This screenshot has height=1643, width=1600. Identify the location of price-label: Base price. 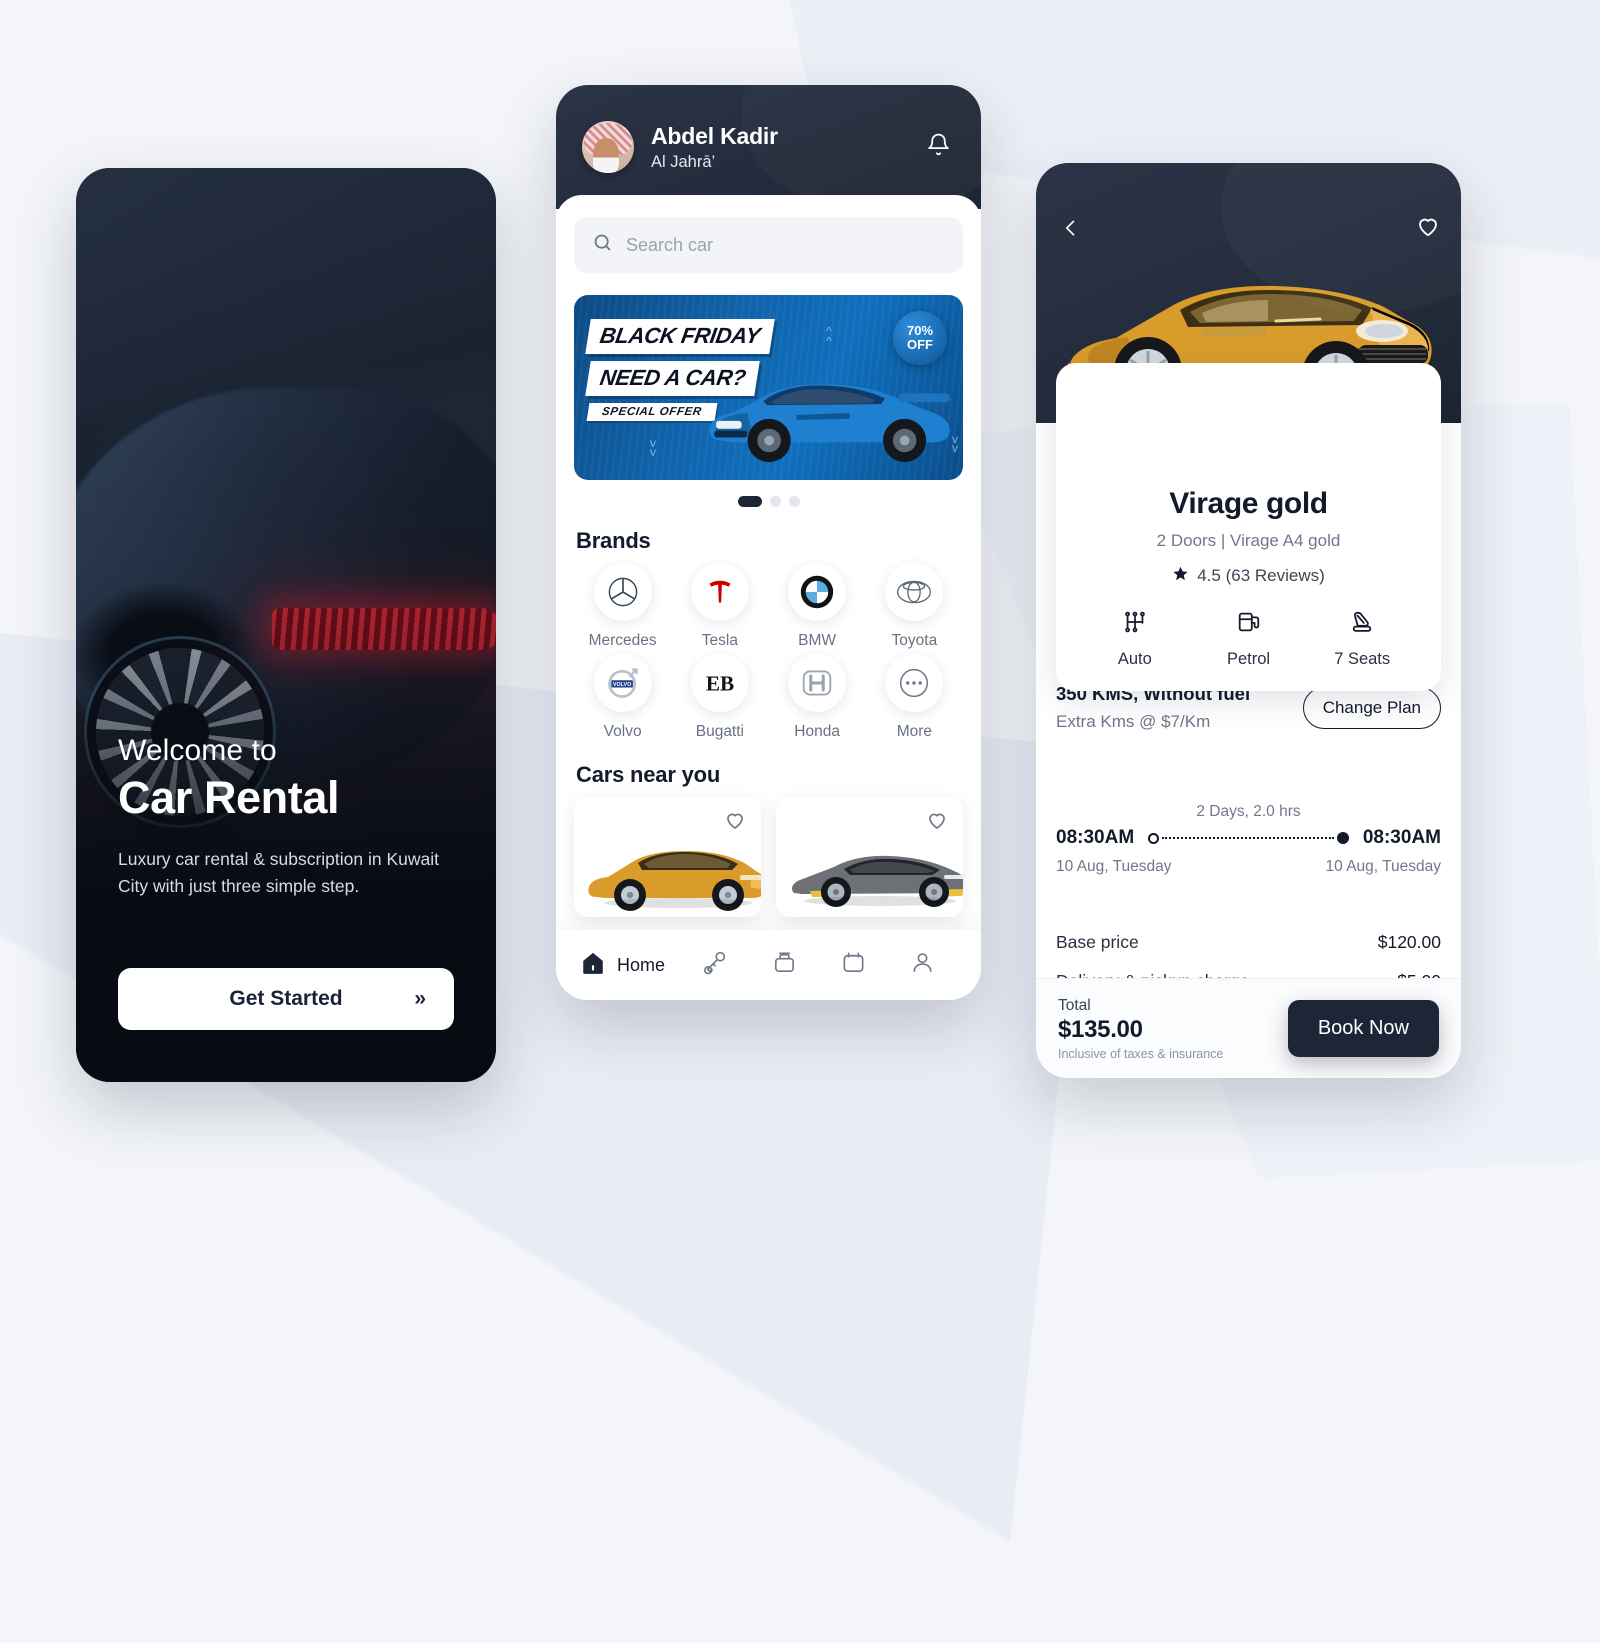
(1097, 942).